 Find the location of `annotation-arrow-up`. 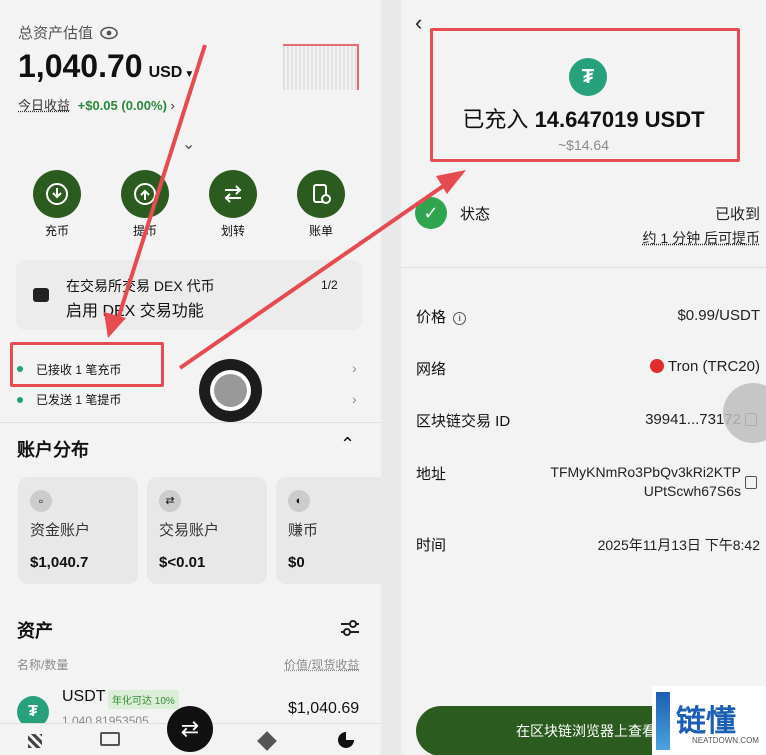

annotation-arrow-up is located at coordinates (316, 274).